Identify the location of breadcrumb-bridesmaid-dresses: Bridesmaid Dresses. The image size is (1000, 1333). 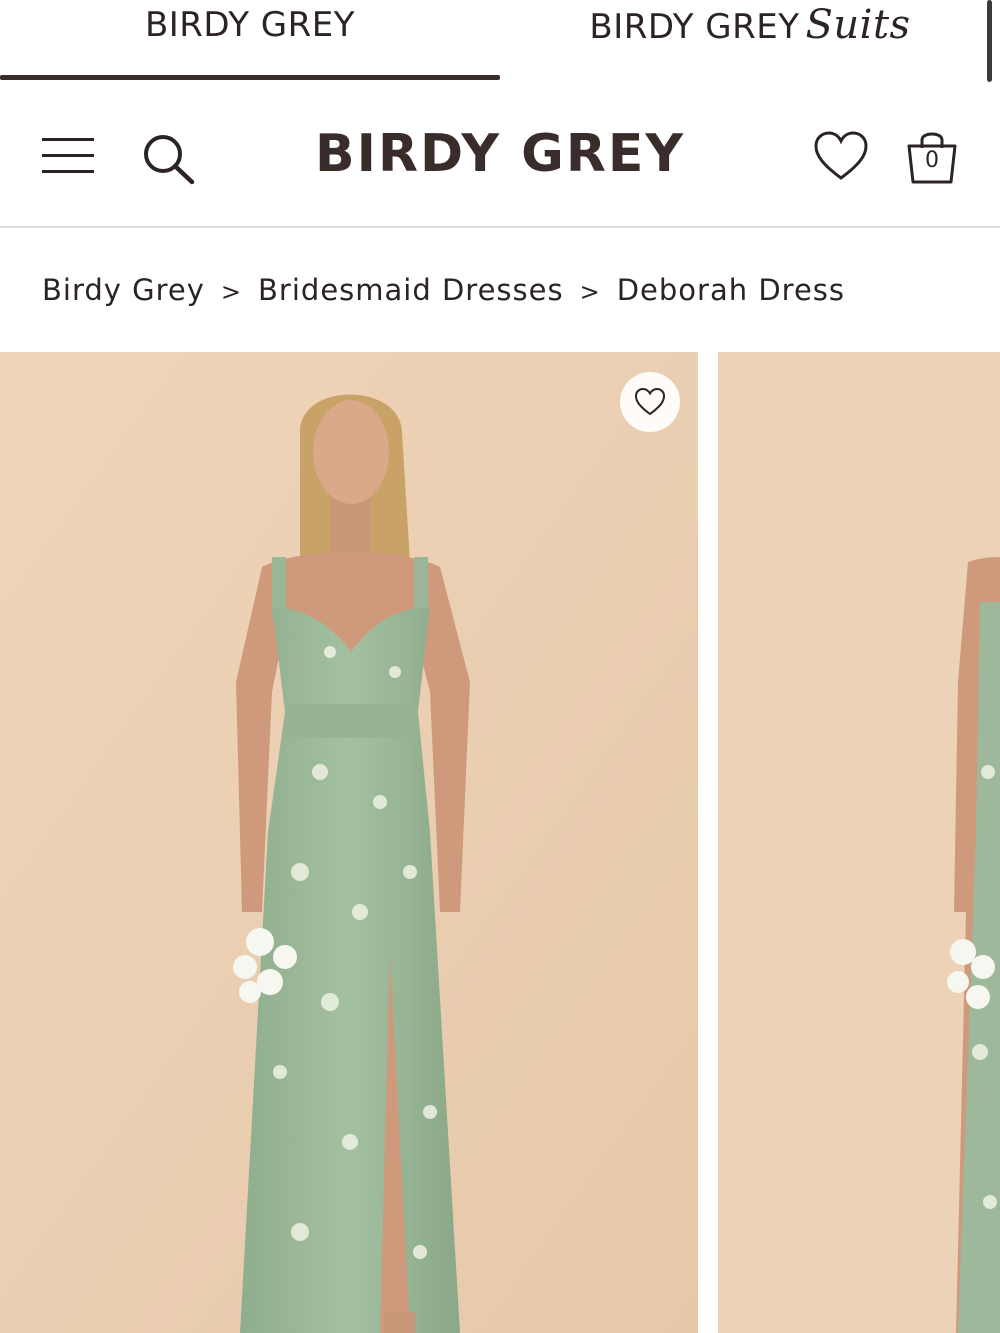
(411, 290).